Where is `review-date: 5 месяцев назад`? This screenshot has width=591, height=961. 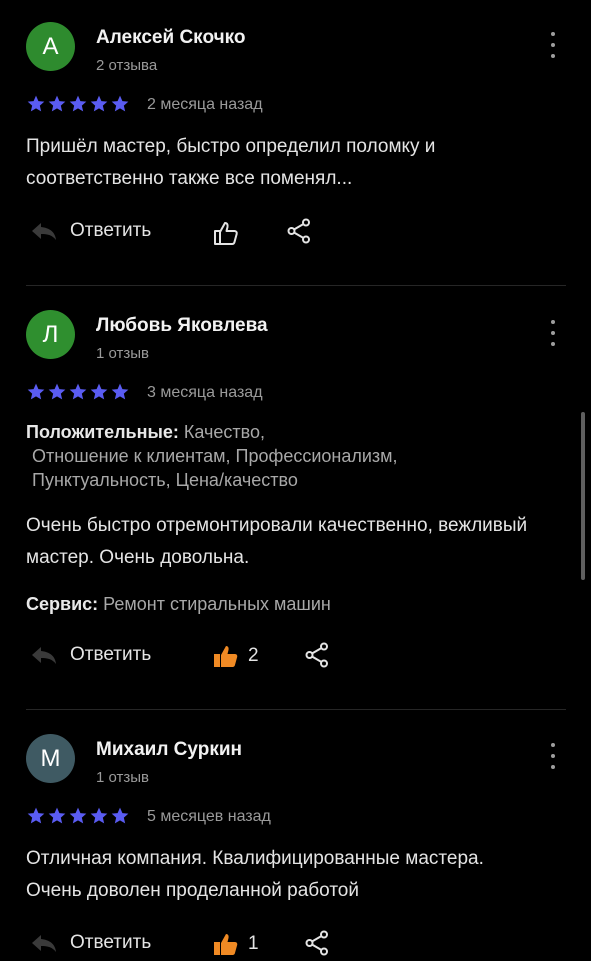 review-date: 5 месяцев назад is located at coordinates (209, 816).